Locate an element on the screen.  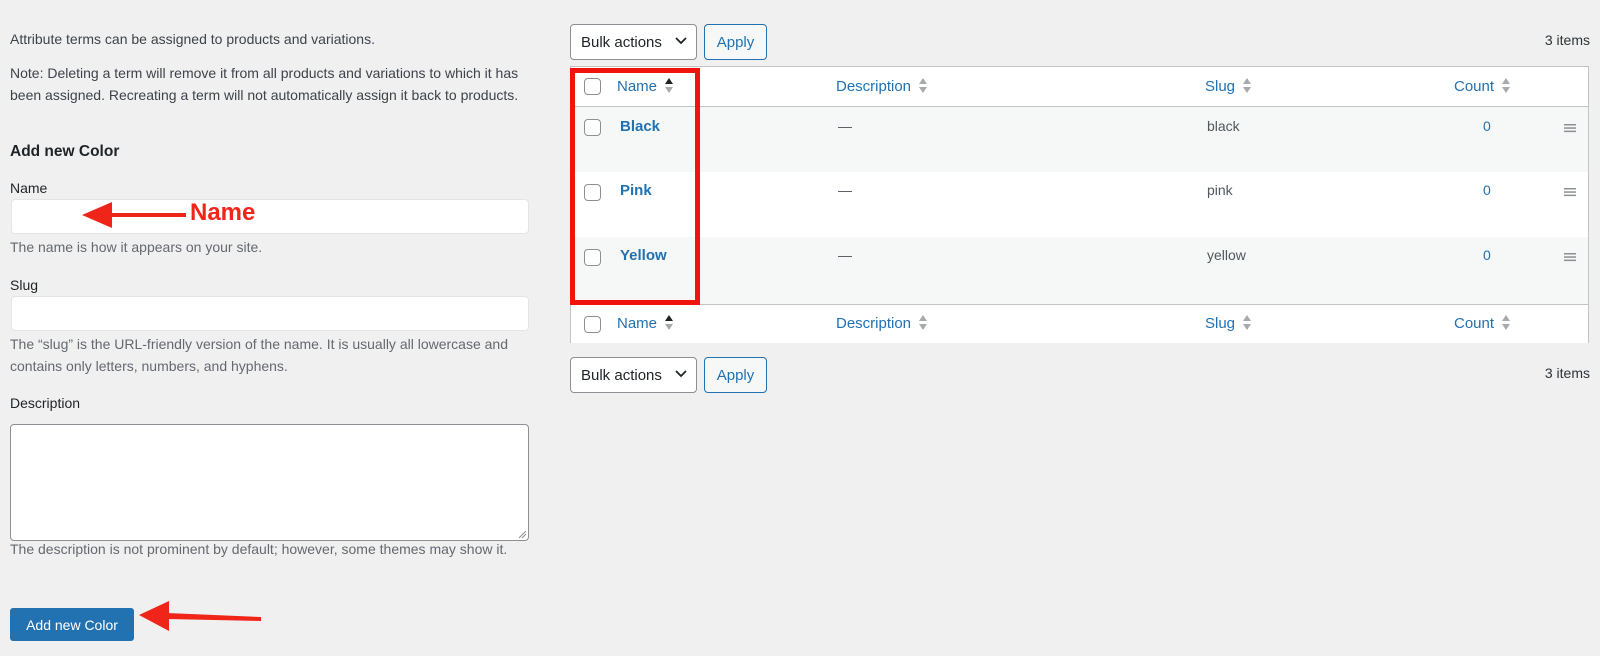
term-name-link: Black is located at coordinates (640, 126).